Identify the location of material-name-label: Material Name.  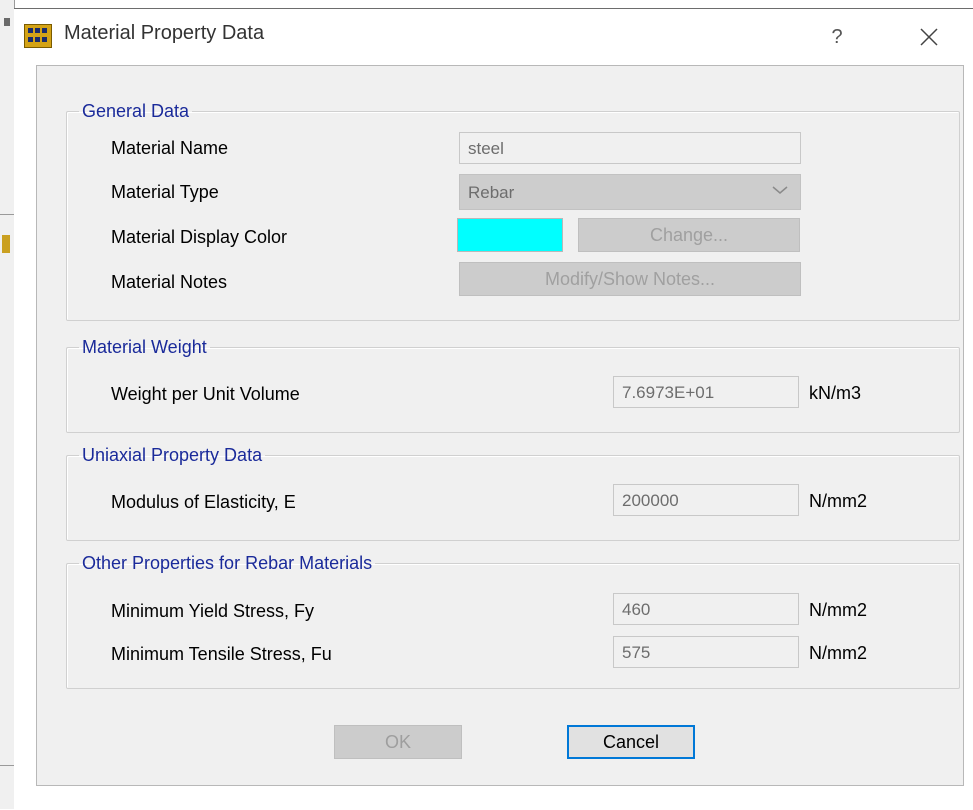
(170, 148).